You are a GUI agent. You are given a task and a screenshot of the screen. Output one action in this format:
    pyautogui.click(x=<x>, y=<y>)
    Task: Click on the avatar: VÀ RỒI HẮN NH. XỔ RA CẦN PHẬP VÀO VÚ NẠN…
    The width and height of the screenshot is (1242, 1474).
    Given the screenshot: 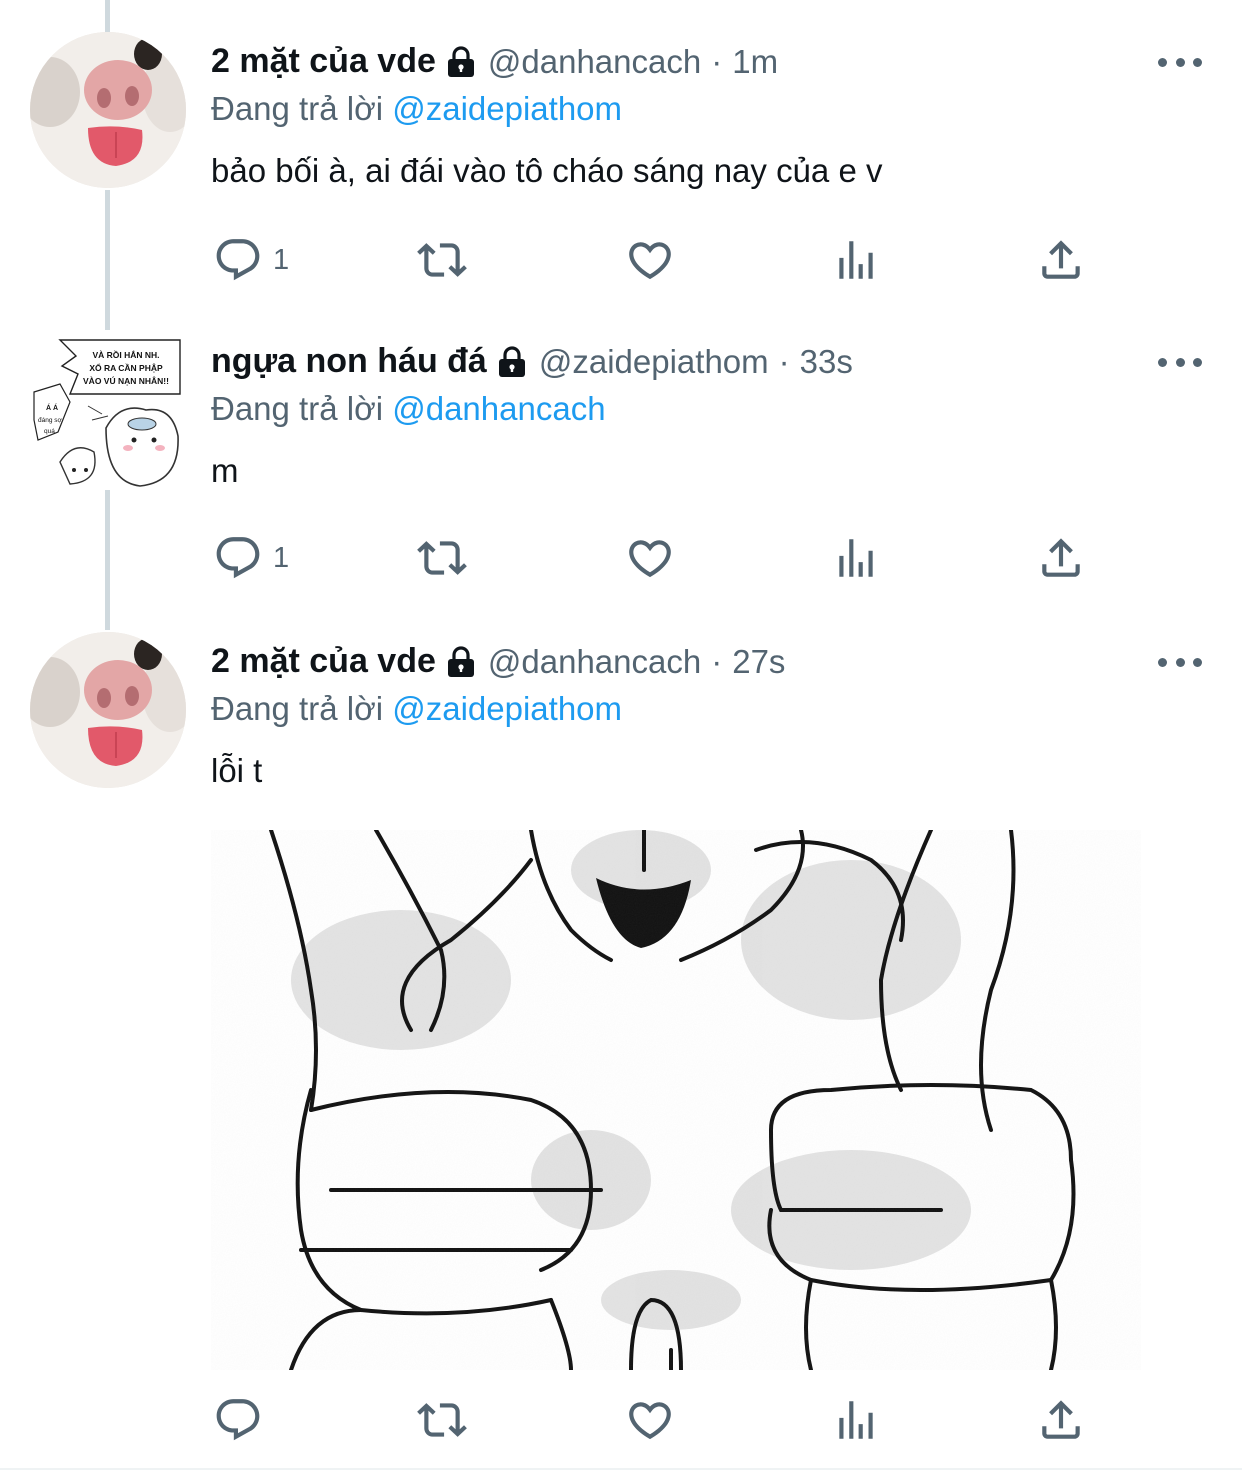 What is the action you would take?
    pyautogui.click(x=108, y=410)
    